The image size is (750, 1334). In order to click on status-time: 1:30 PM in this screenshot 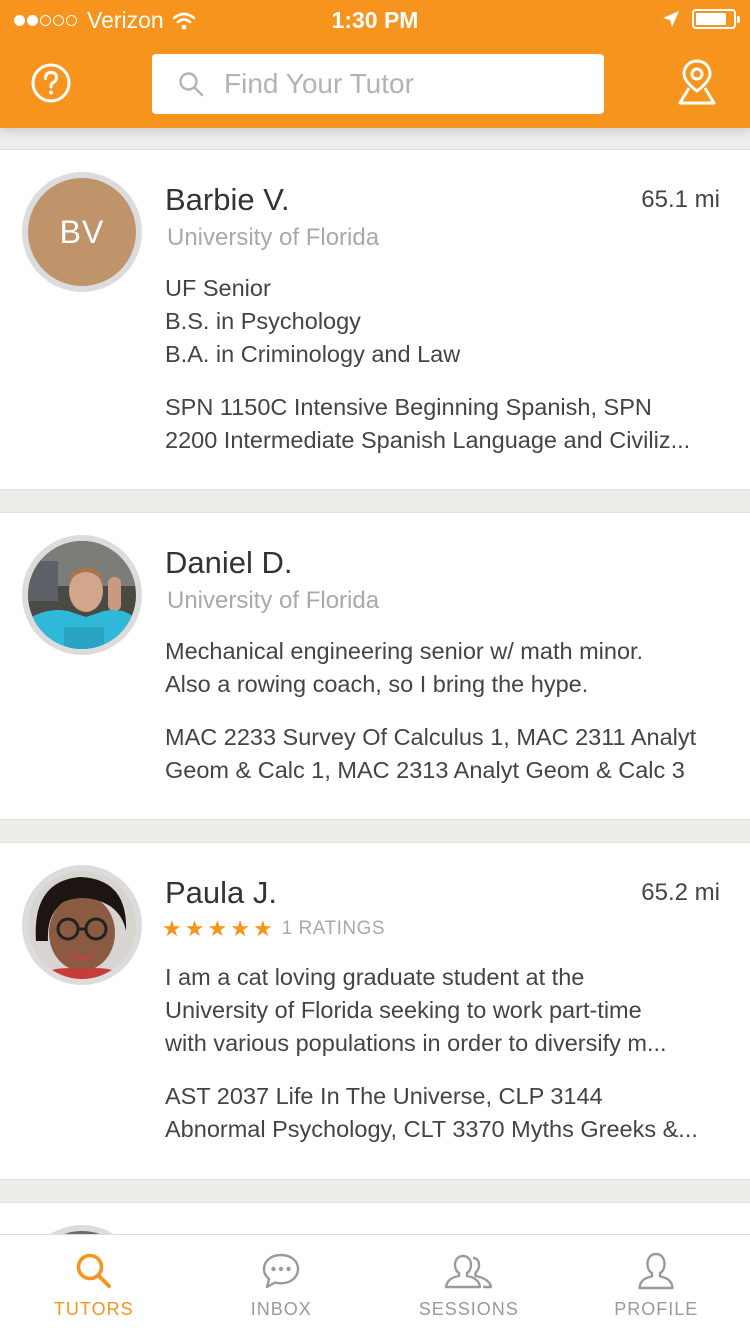, I will do `click(375, 20)`.